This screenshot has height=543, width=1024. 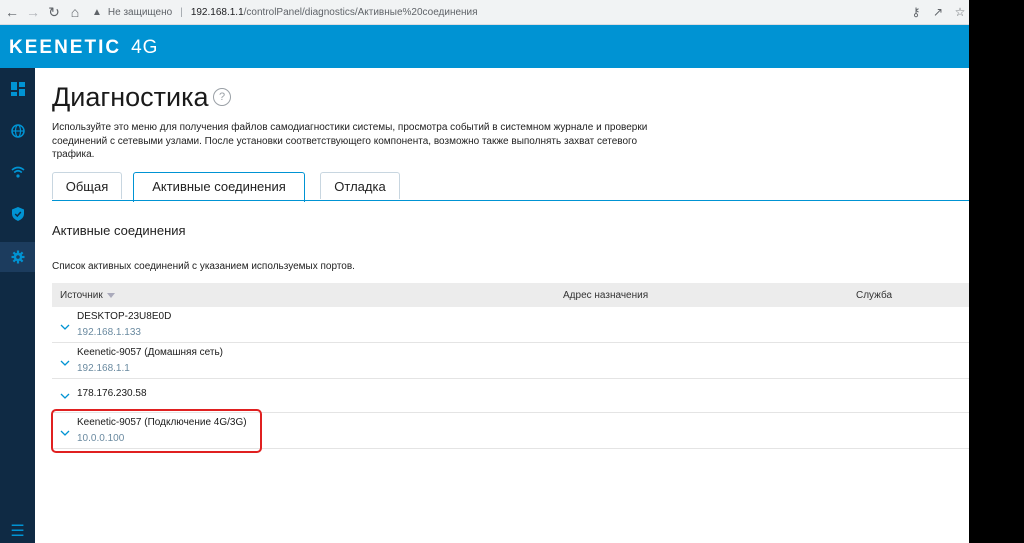 What do you see at coordinates (156, 431) in the screenshot?
I see `highlight-box` at bounding box center [156, 431].